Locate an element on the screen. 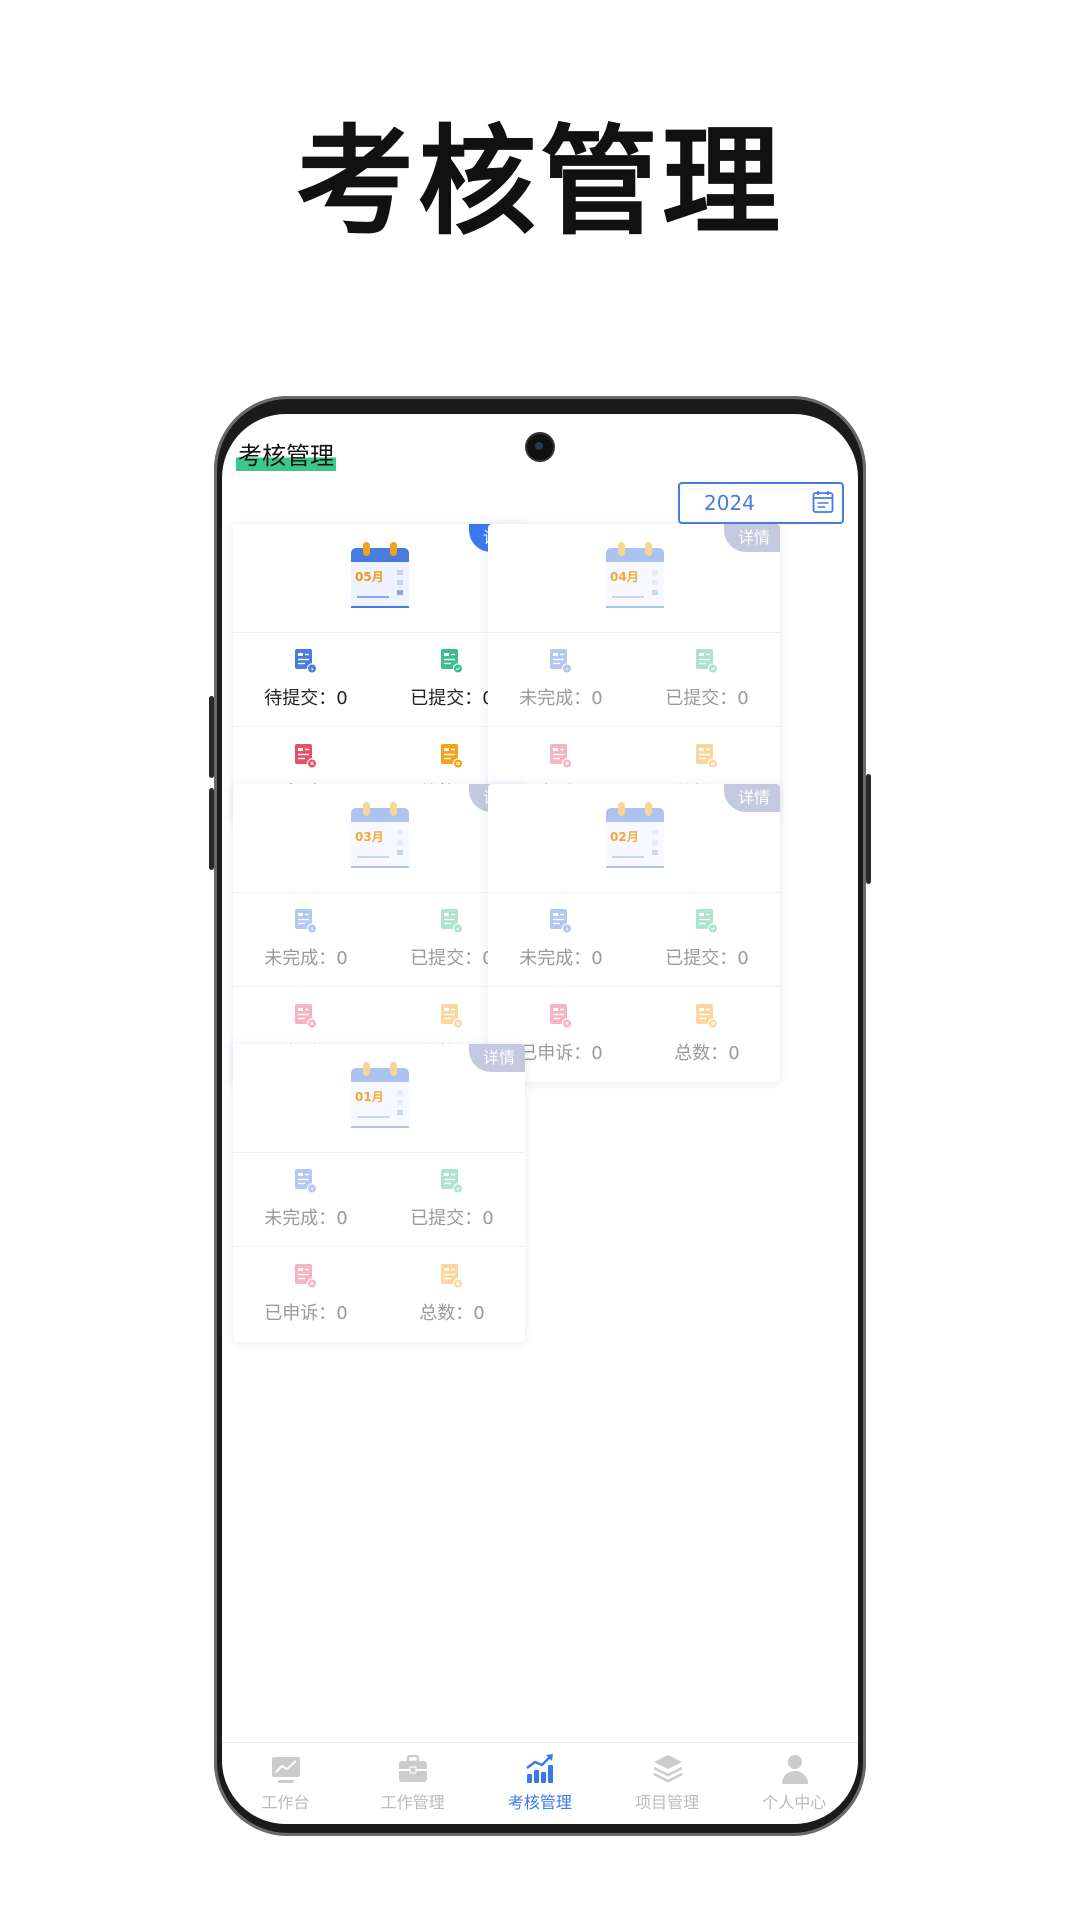 The height and width of the screenshot is (1920, 1080). tab-item: 考核管理 is located at coordinates (539, 1783).